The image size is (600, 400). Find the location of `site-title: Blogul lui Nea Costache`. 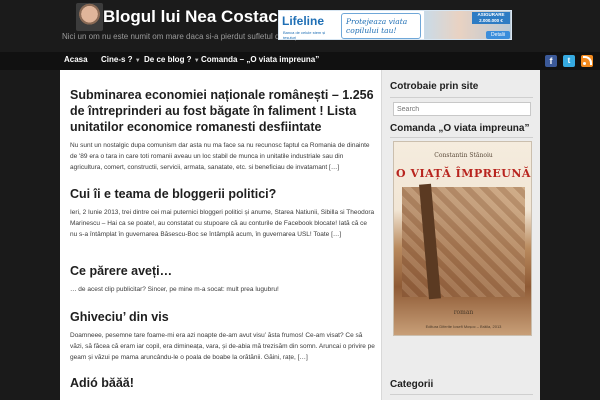

site-title: Blogul lui Nea Costache is located at coordinates (200, 17).